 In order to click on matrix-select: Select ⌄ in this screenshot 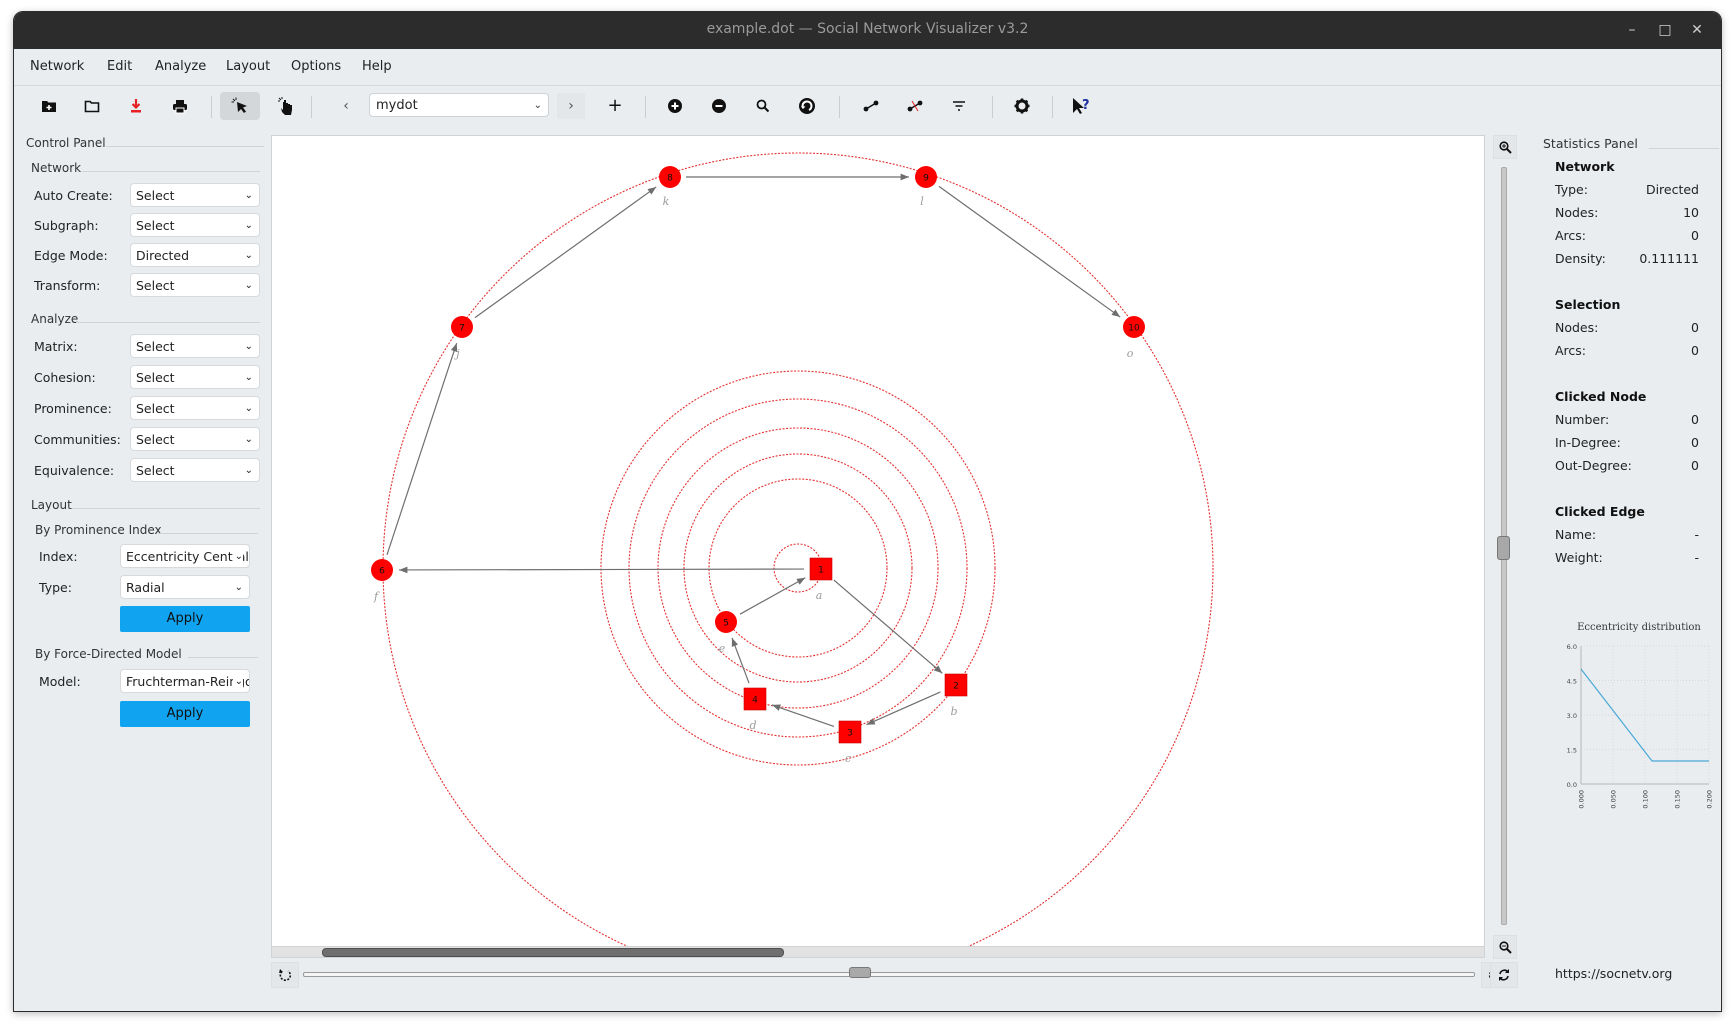, I will do `click(195, 346)`.